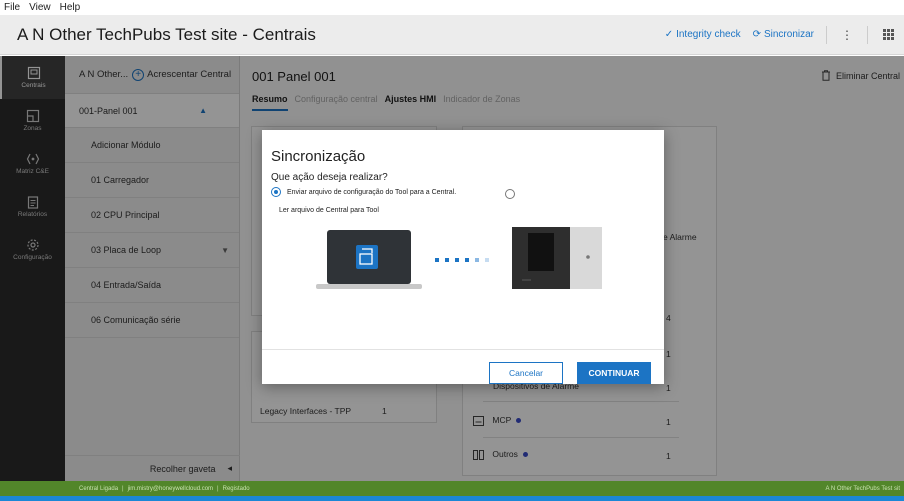  What do you see at coordinates (788, 34) in the screenshot?
I see `sync-label: Sincronizar` at bounding box center [788, 34].